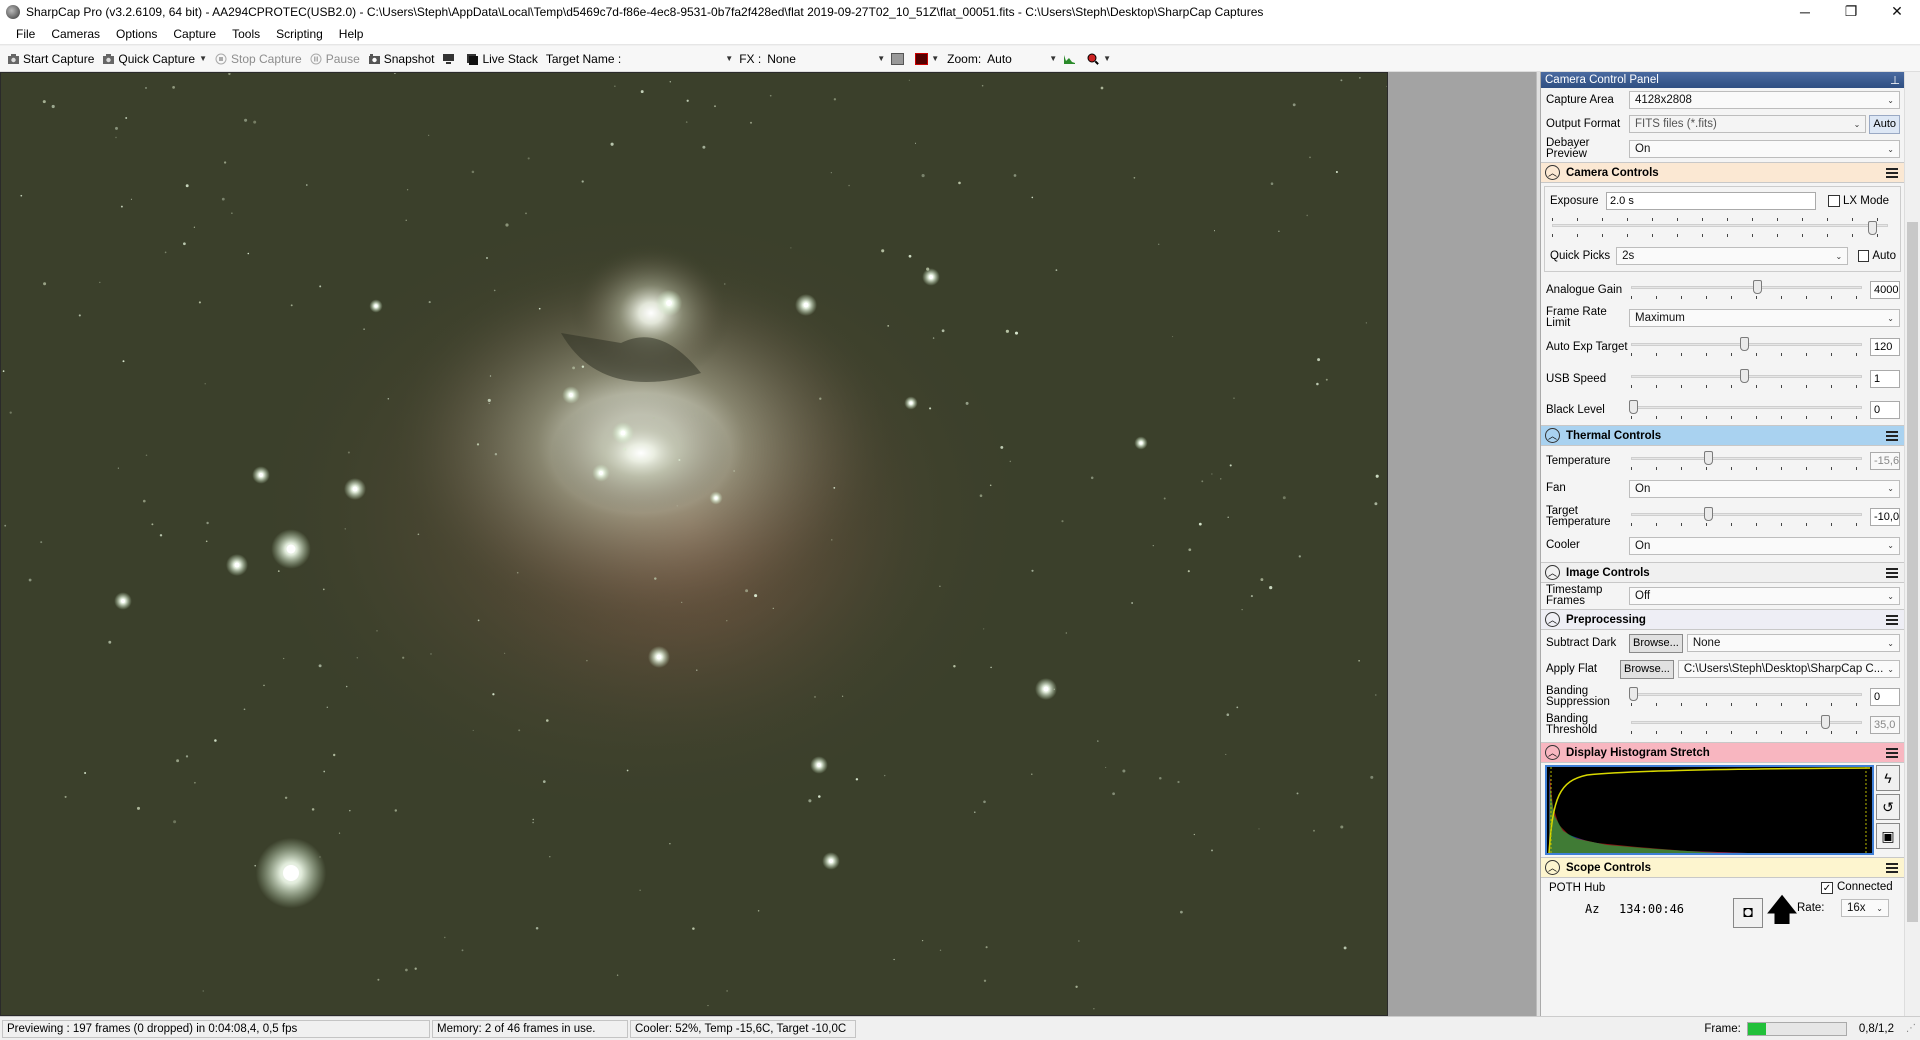 The width and height of the screenshot is (1920, 1040). Describe the element at coordinates (1746, 517) in the screenshot. I see `target-temp-slider` at that location.